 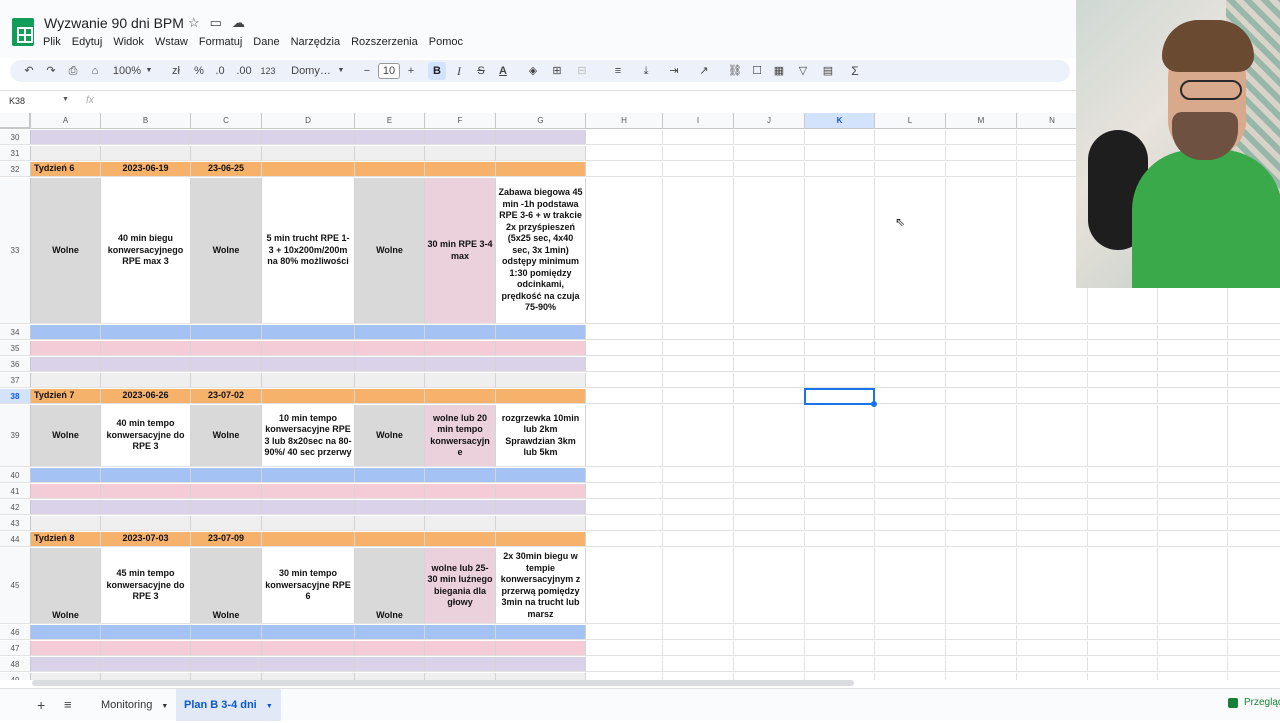 What do you see at coordinates (308, 396) in the screenshot?
I see `cell-d38` at bounding box center [308, 396].